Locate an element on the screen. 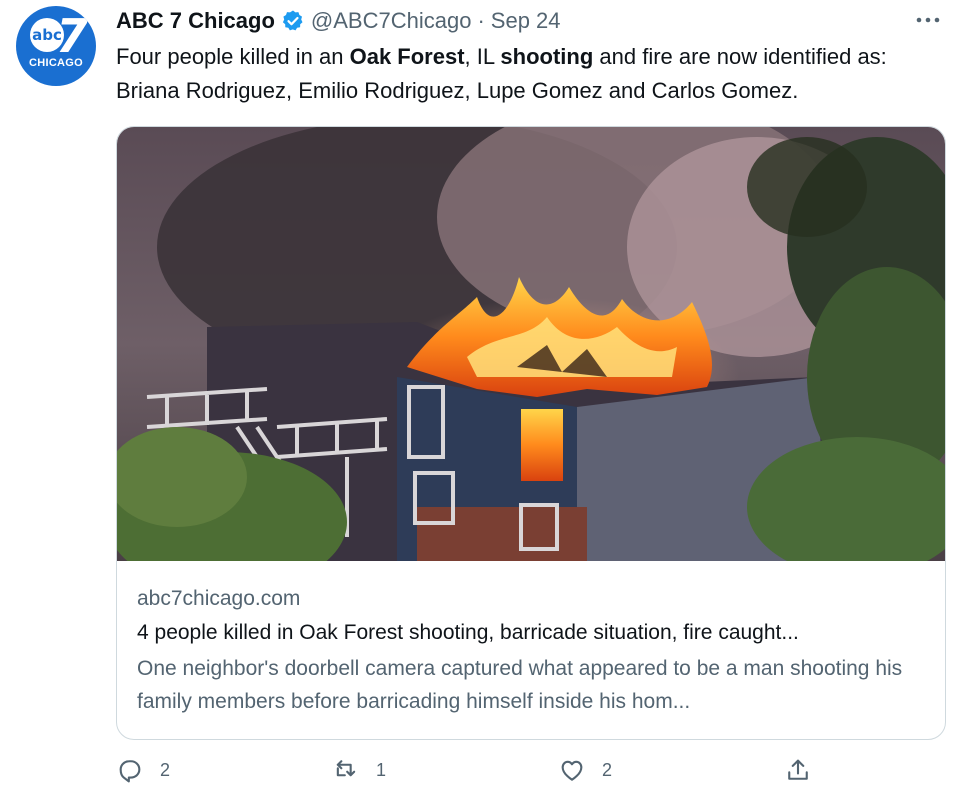 The image size is (960, 794). tweet-text-bold: shooting is located at coordinates (547, 56).